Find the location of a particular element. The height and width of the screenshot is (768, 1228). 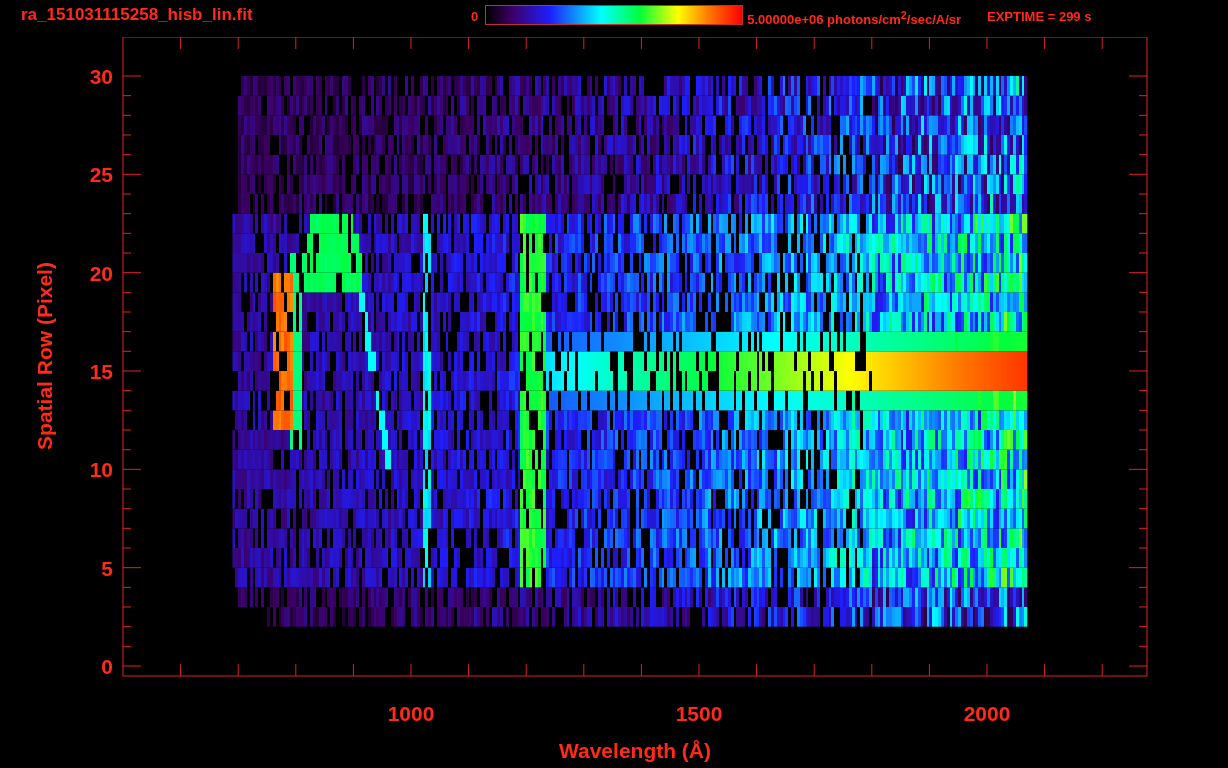

y-tick-label: 5 is located at coordinates (107, 568).